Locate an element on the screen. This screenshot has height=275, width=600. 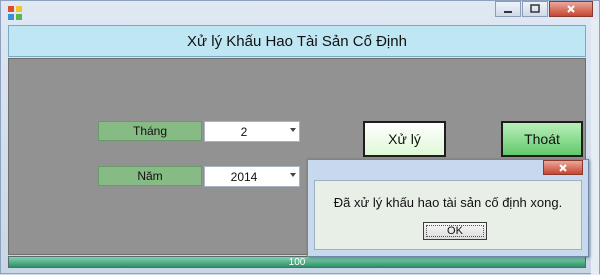
year-label: Năm is located at coordinates (150, 176).